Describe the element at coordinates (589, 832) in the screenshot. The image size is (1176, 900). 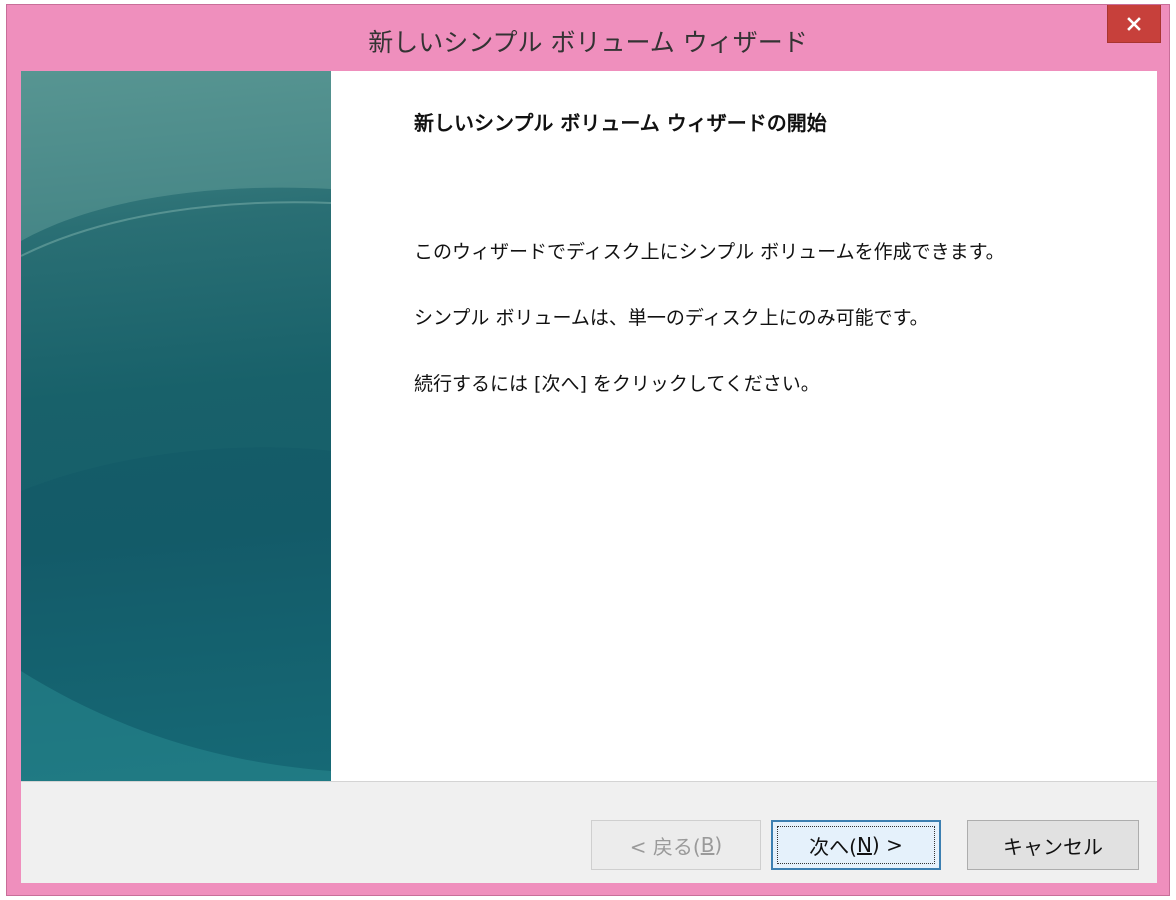
I see `button-bar: < 戻る(B) 次へ(N) > キャンセル` at that location.